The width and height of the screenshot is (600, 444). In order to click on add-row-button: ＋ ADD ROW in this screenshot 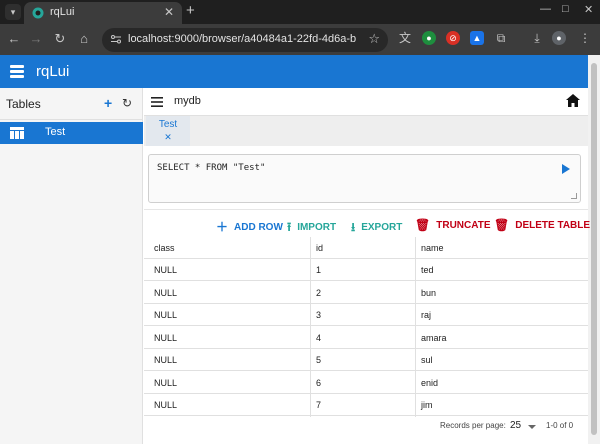, I will do `click(249, 226)`.